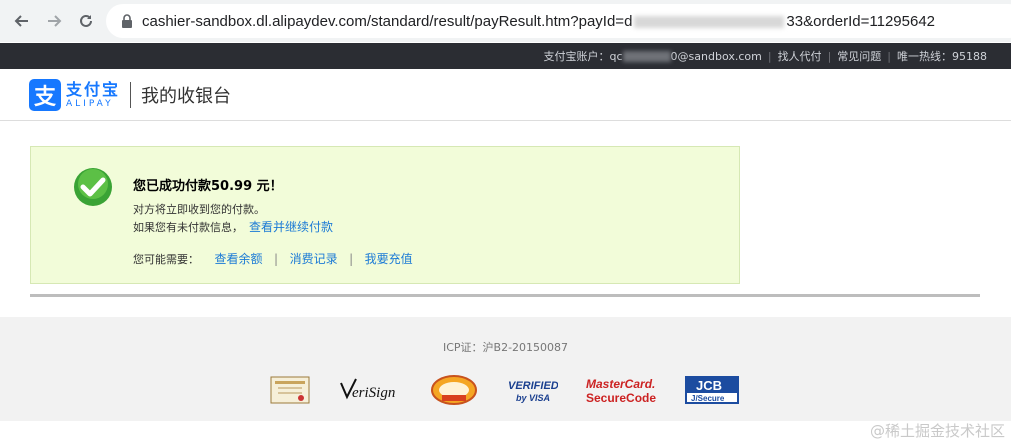 Image resolution: width=1011 pixels, height=441 pixels. What do you see at coordinates (54, 21) in the screenshot?
I see `forward-arrow-icon` at bounding box center [54, 21].